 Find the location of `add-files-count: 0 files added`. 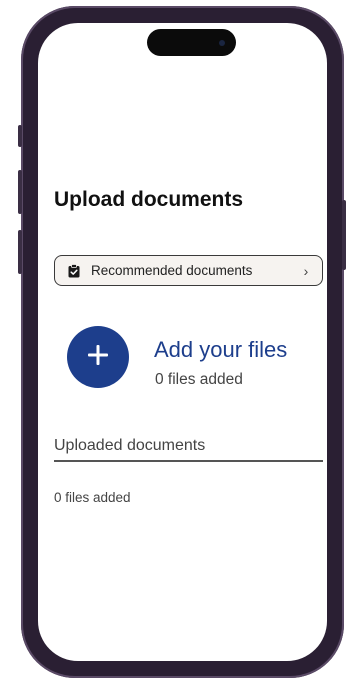

add-files-count: 0 files added is located at coordinates (199, 379).